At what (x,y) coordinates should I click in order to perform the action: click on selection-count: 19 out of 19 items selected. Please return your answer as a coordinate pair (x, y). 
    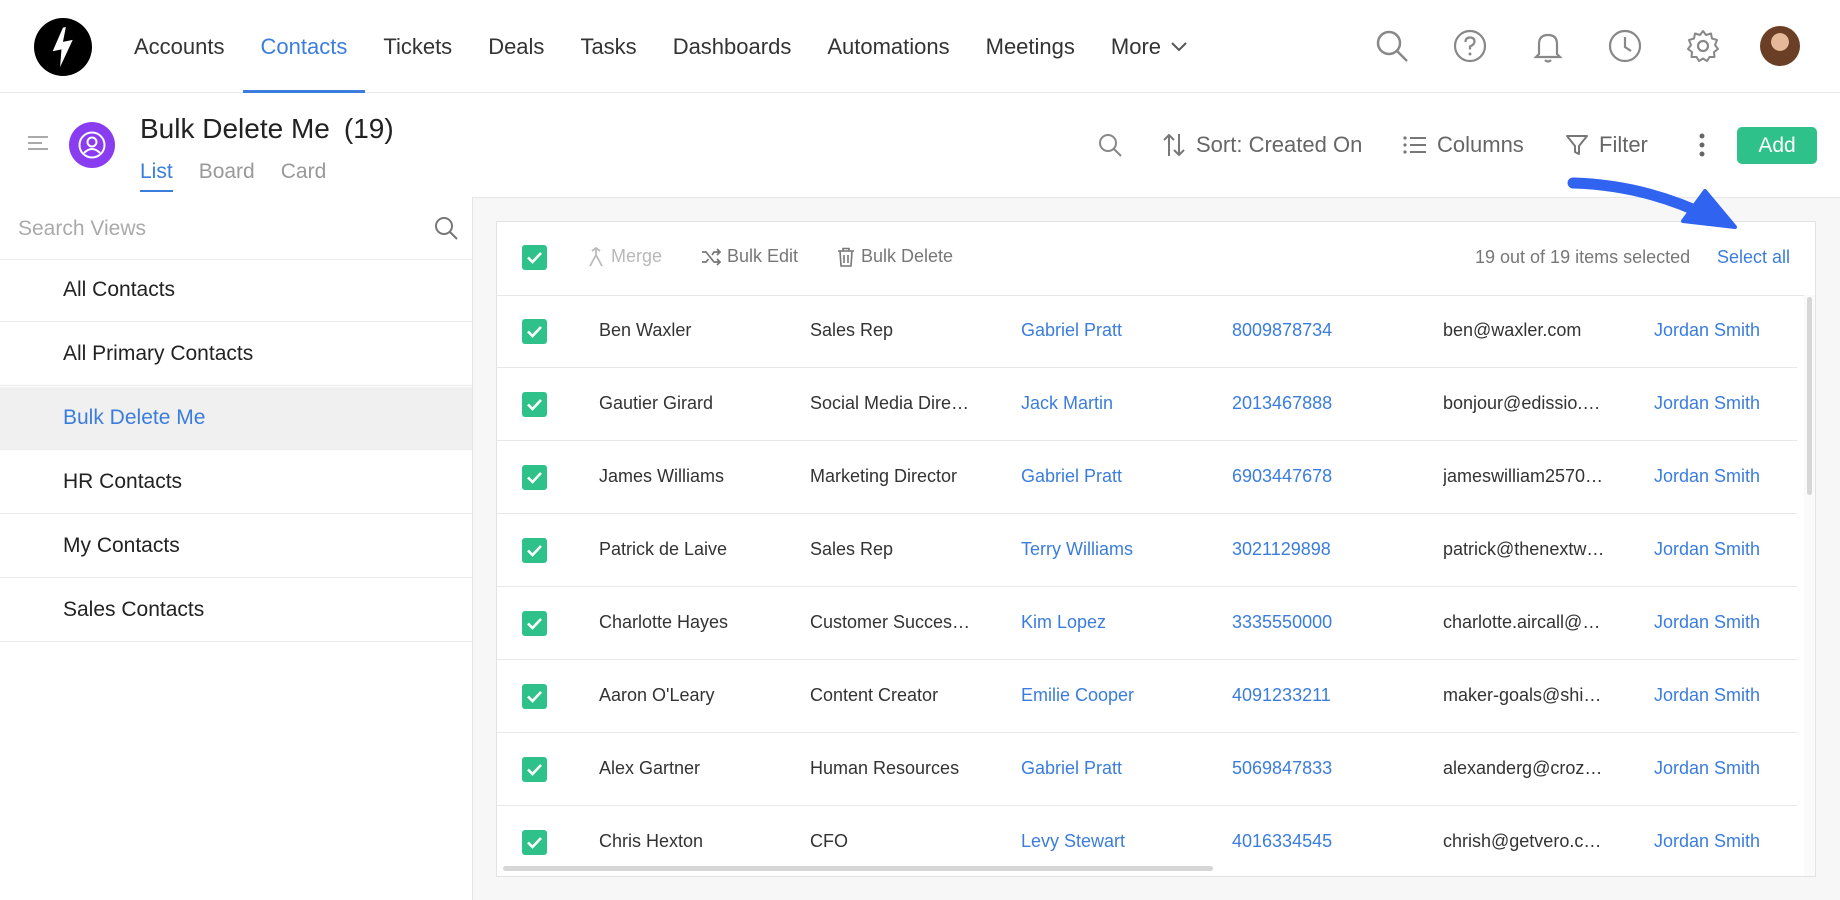
    Looking at the image, I should click on (1583, 257).